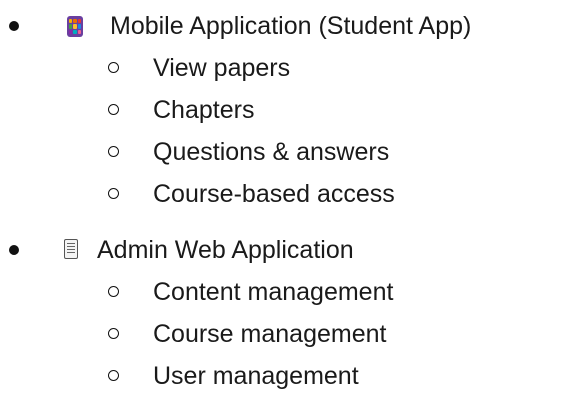  What do you see at coordinates (256, 376) in the screenshot?
I see `sub-list-item-label: User management` at bounding box center [256, 376].